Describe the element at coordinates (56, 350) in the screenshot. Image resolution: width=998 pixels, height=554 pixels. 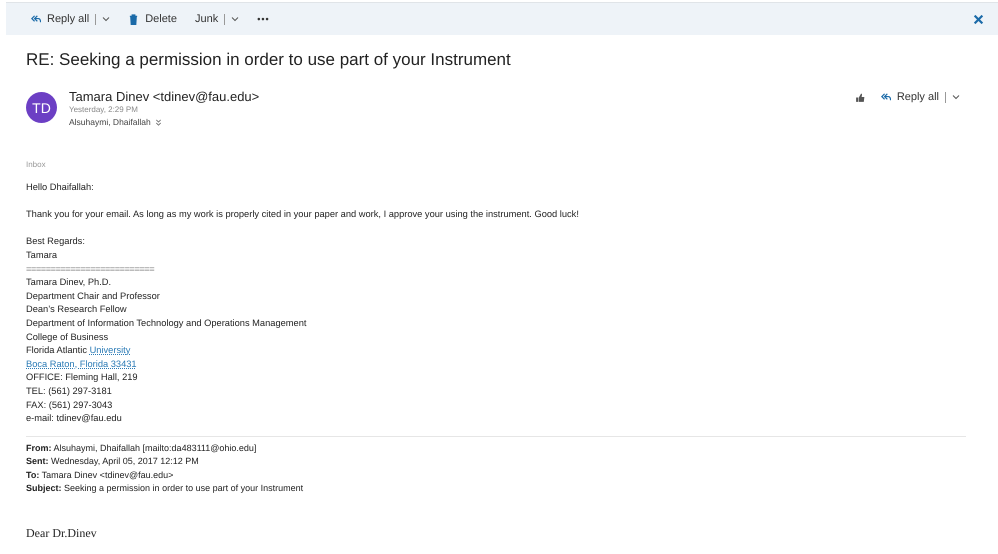
I see `body-text: Florida Atlantic` at that location.